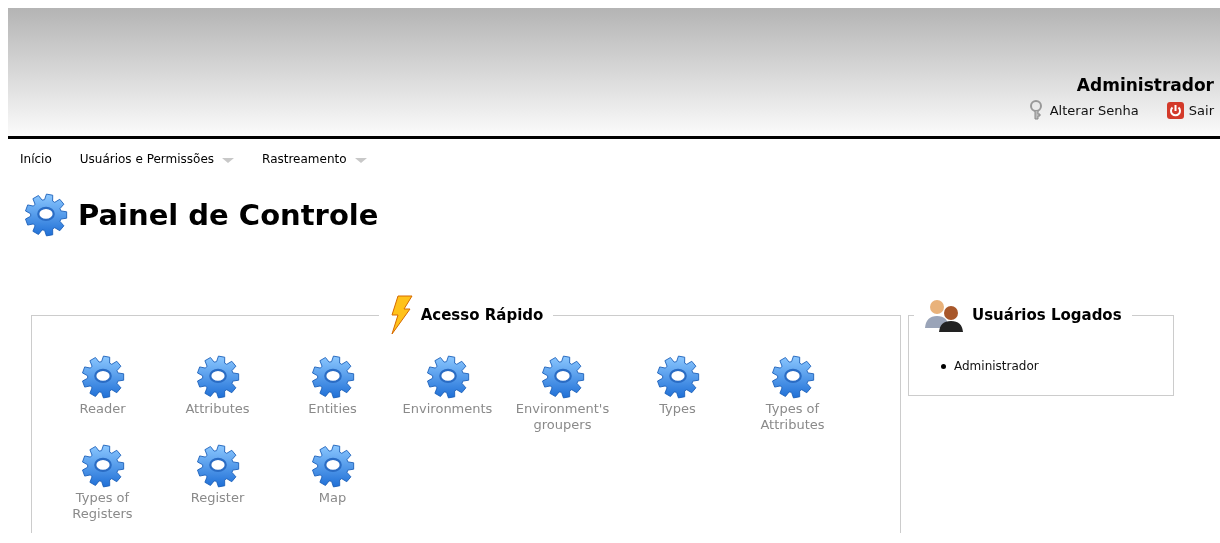 This screenshot has height=543, width=1220. What do you see at coordinates (314, 158) in the screenshot?
I see `menu-item: Rastreamento` at bounding box center [314, 158].